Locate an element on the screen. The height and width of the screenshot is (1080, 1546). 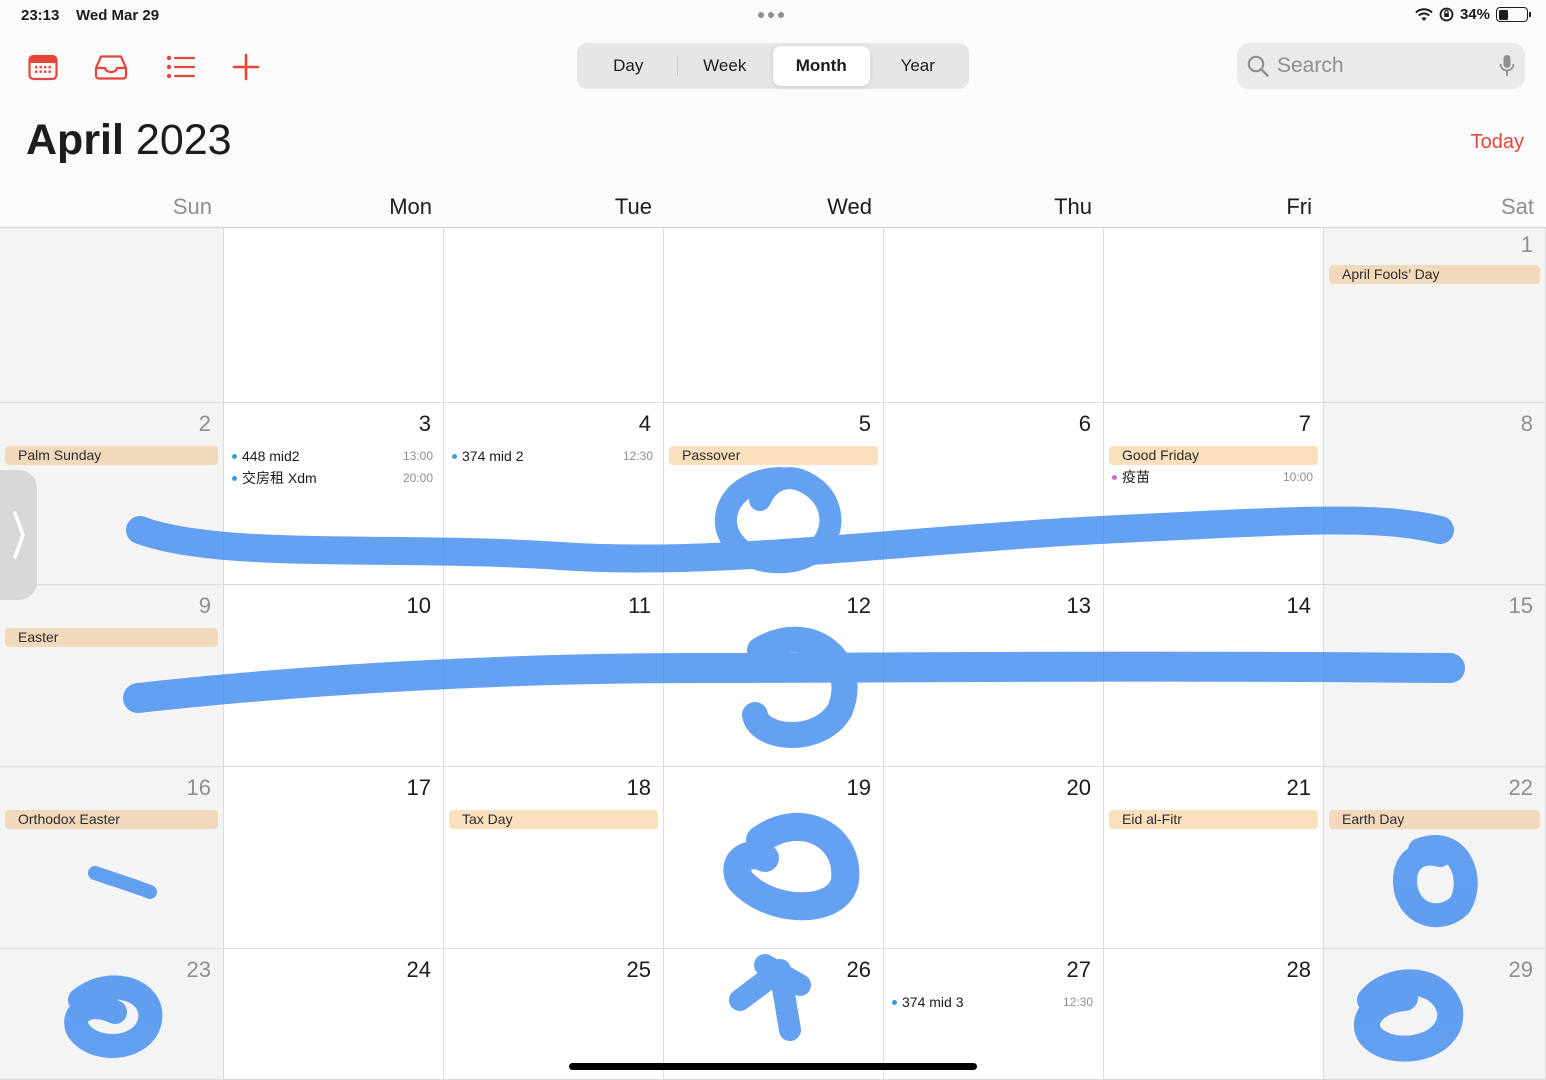
weekday-header: Sun Mon Tue Wed Thu Fri Sat is located at coordinates (773, 209).